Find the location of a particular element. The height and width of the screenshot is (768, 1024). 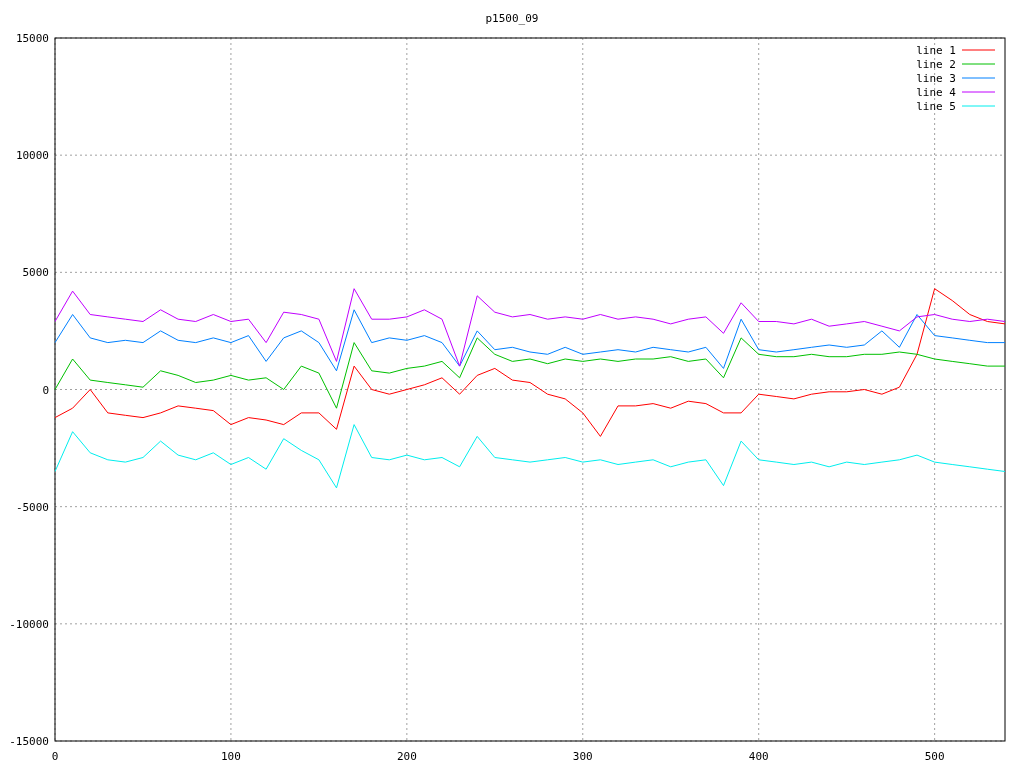

x-tick-label: 100 is located at coordinates (231, 756).